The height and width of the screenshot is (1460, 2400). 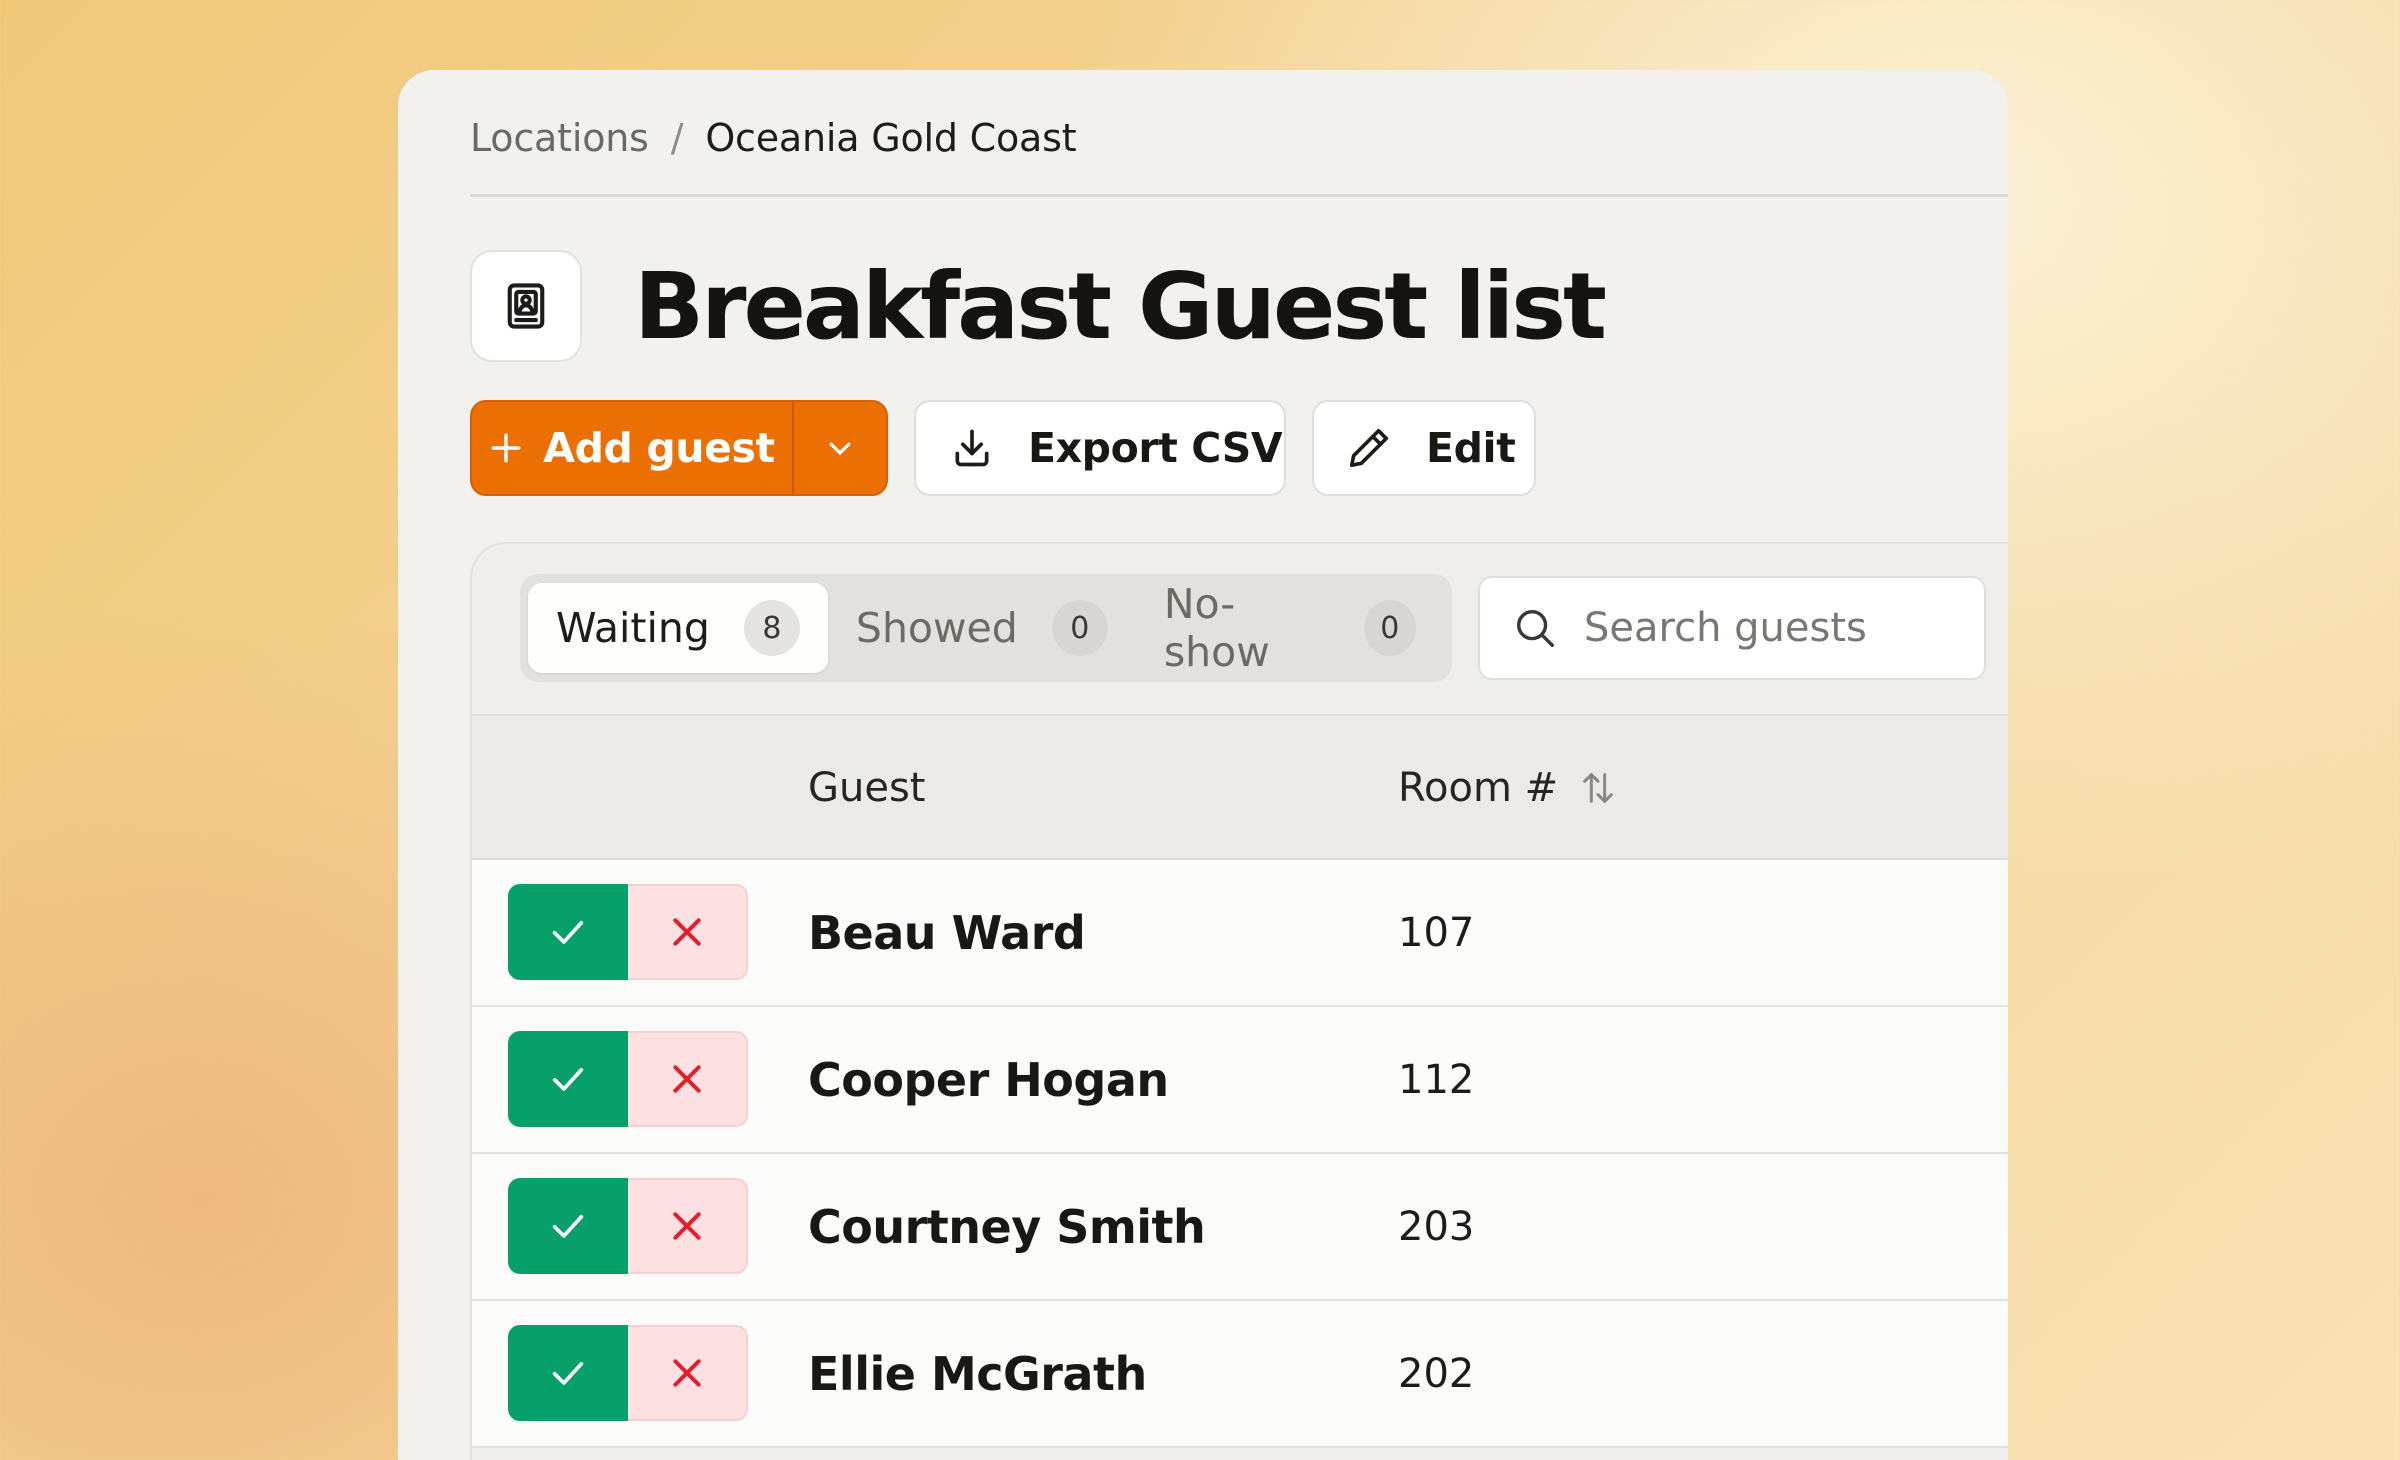 I want to click on room-number: 112, so click(x=1436, y=1079).